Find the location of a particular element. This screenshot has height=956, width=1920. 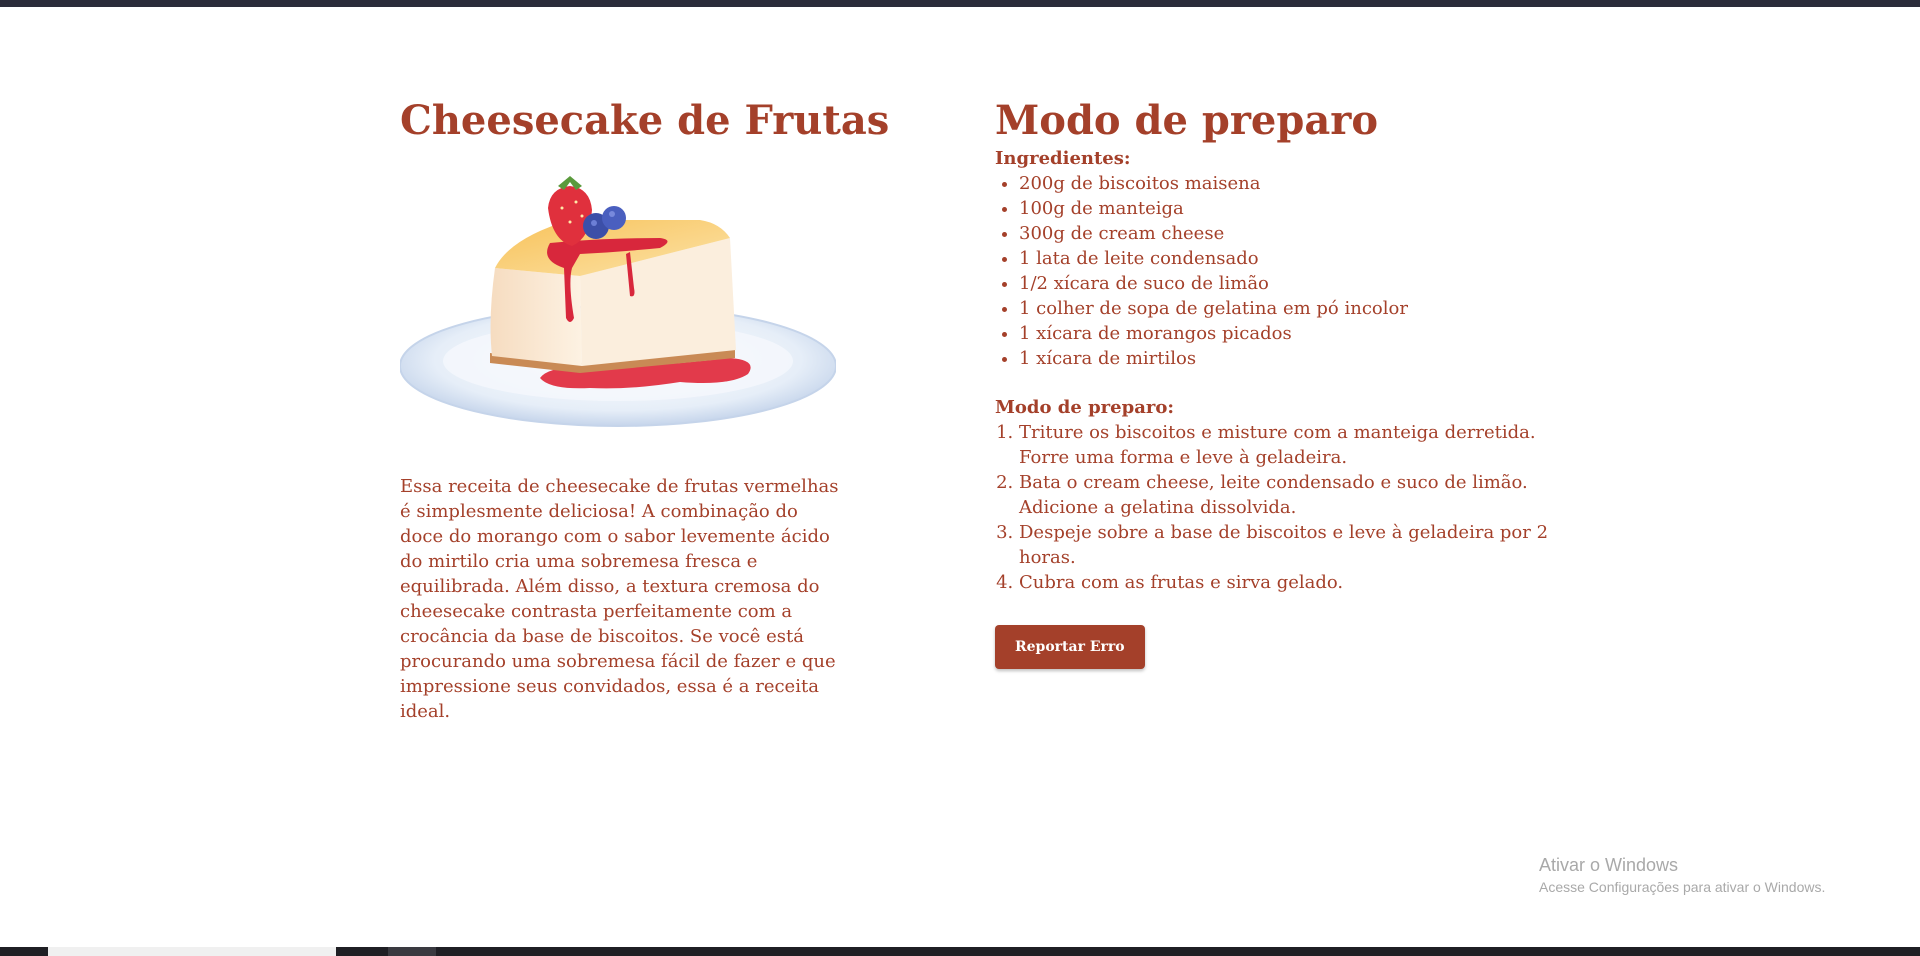

steps-heading: Modo de preparo: is located at coordinates (1084, 407).